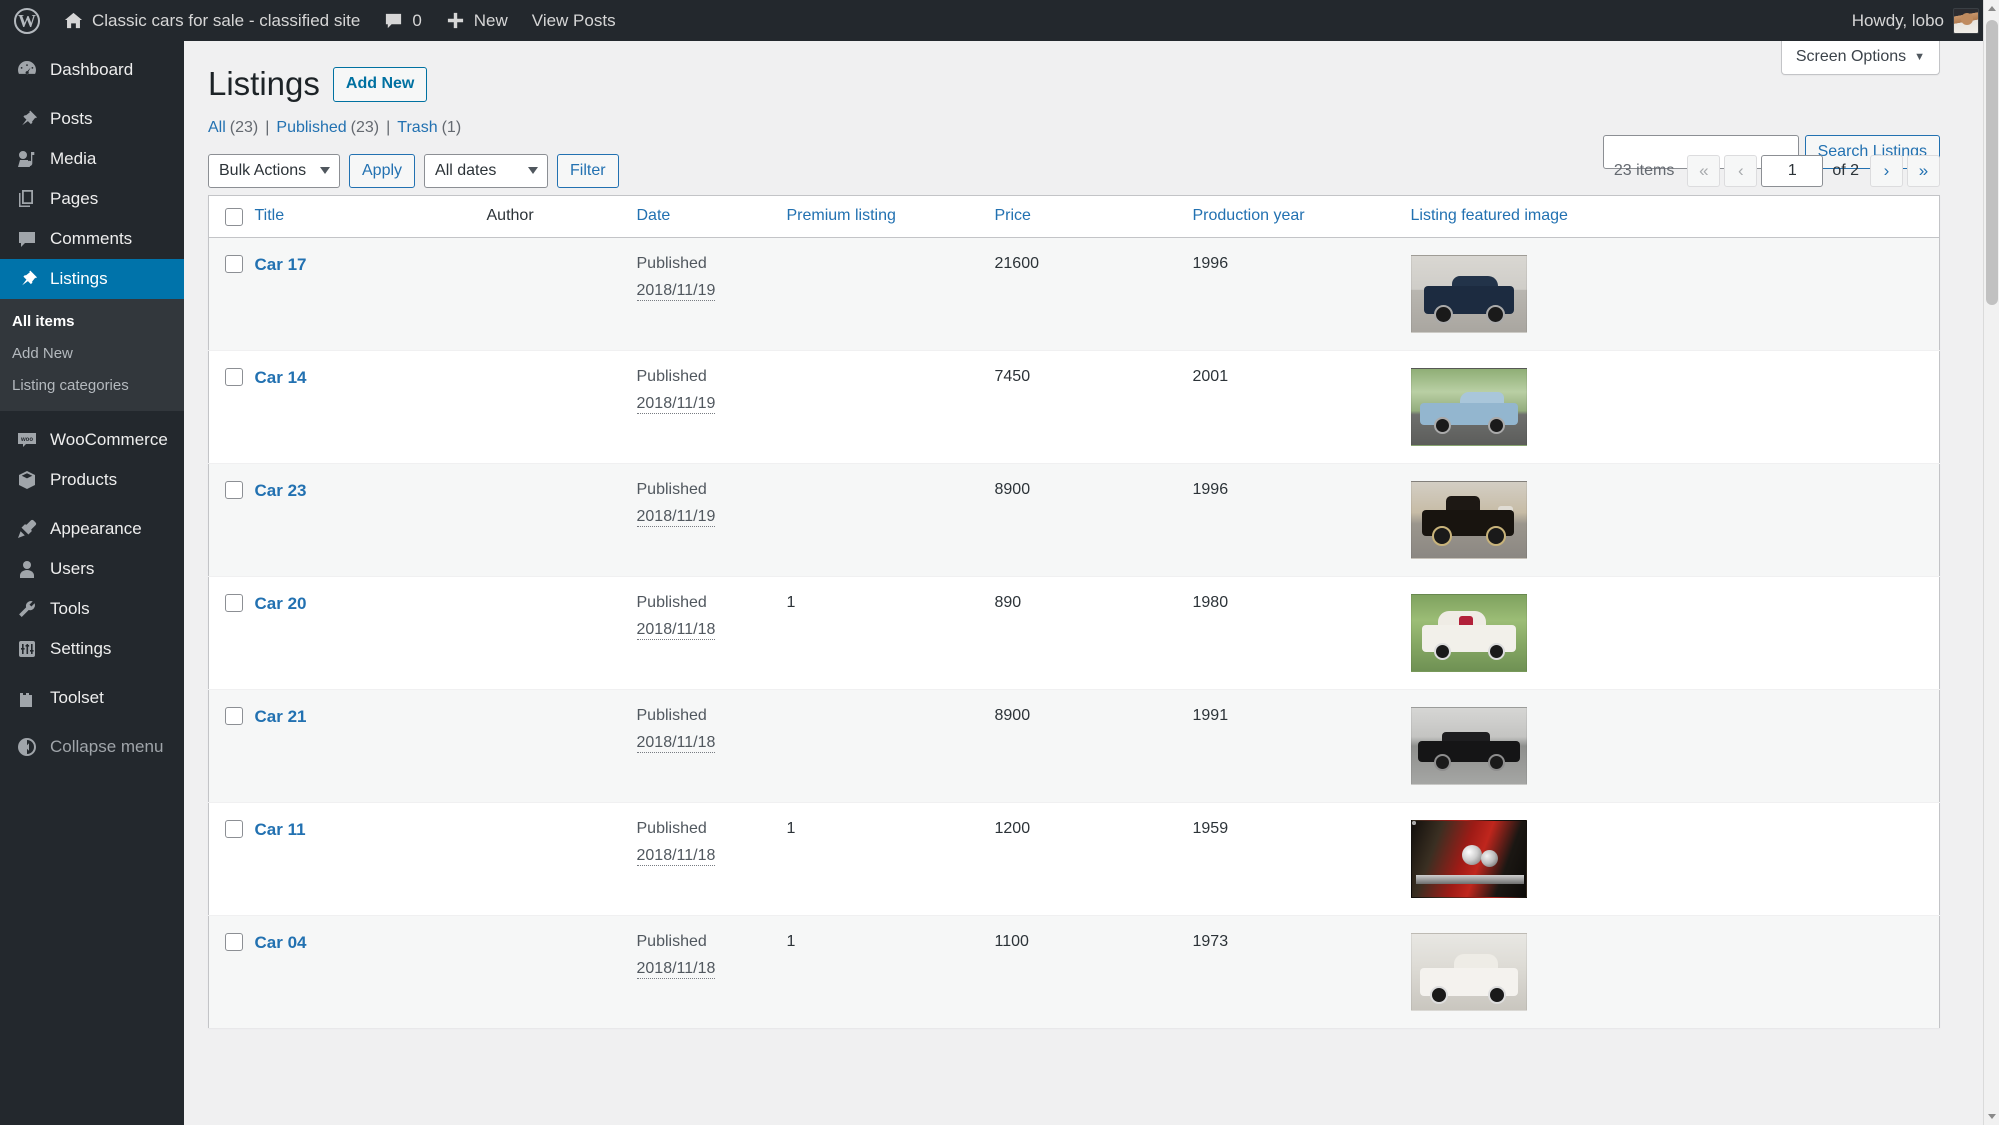  What do you see at coordinates (212, 20) in the screenshot?
I see `site-name-menu: Classic cars for sale - classified site` at bounding box center [212, 20].